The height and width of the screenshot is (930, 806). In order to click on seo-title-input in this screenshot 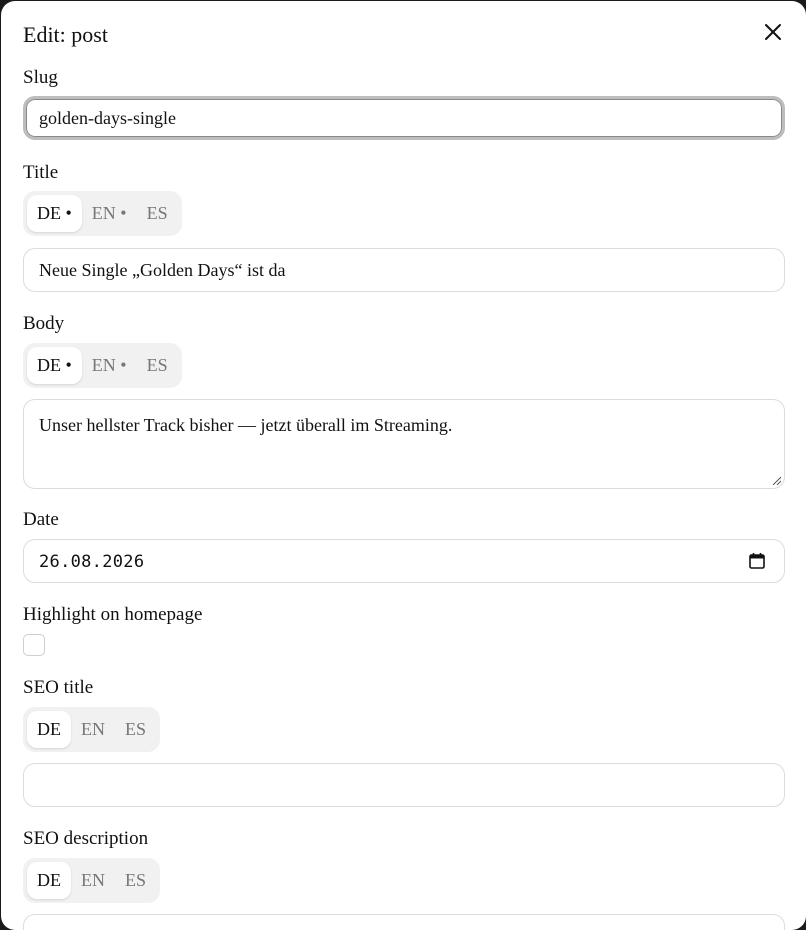, I will do `click(404, 785)`.